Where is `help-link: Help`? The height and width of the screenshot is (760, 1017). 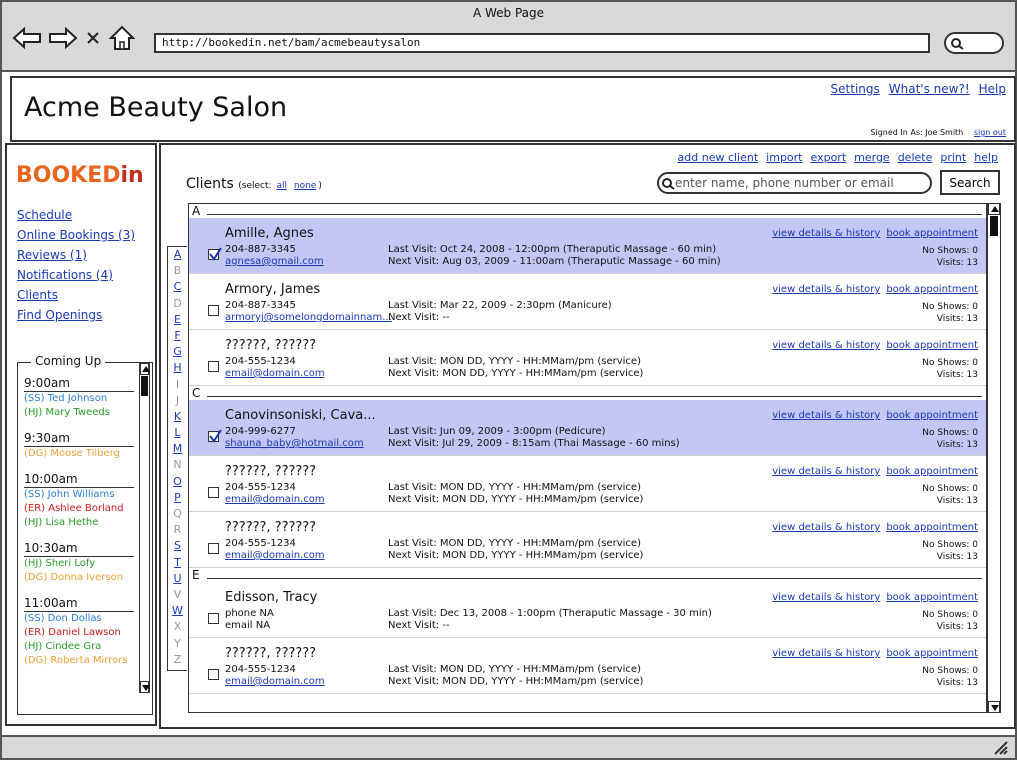 help-link: Help is located at coordinates (992, 89).